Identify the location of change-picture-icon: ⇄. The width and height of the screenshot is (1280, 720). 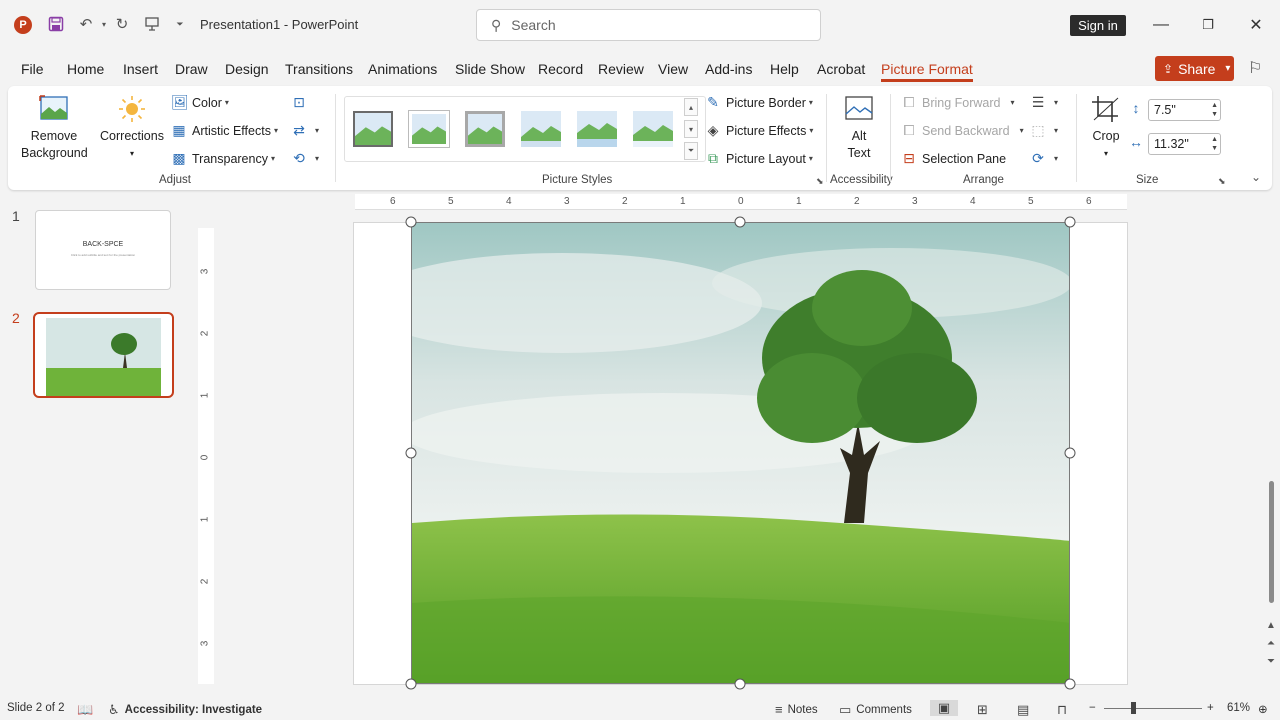
(299, 130).